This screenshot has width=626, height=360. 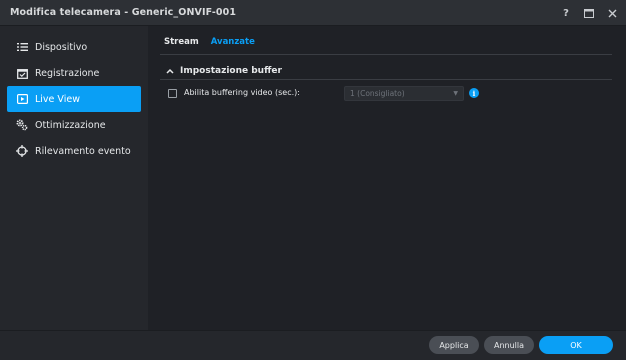 What do you see at coordinates (576, 345) in the screenshot?
I see `ok-button: OK` at bounding box center [576, 345].